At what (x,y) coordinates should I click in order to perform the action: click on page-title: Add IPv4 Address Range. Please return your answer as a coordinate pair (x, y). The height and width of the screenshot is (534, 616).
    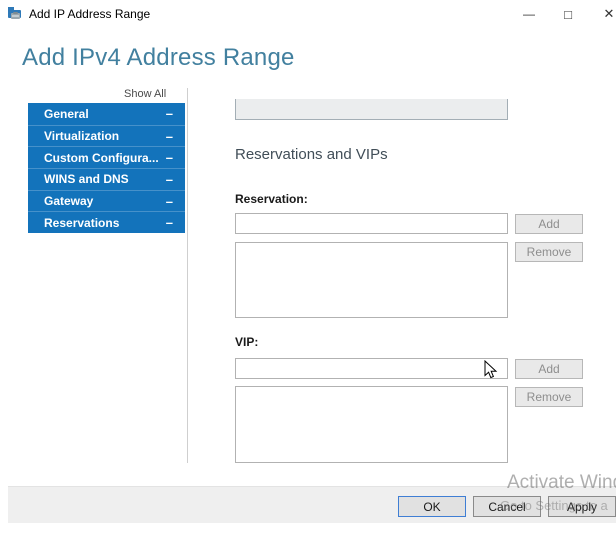
    Looking at the image, I should click on (158, 57).